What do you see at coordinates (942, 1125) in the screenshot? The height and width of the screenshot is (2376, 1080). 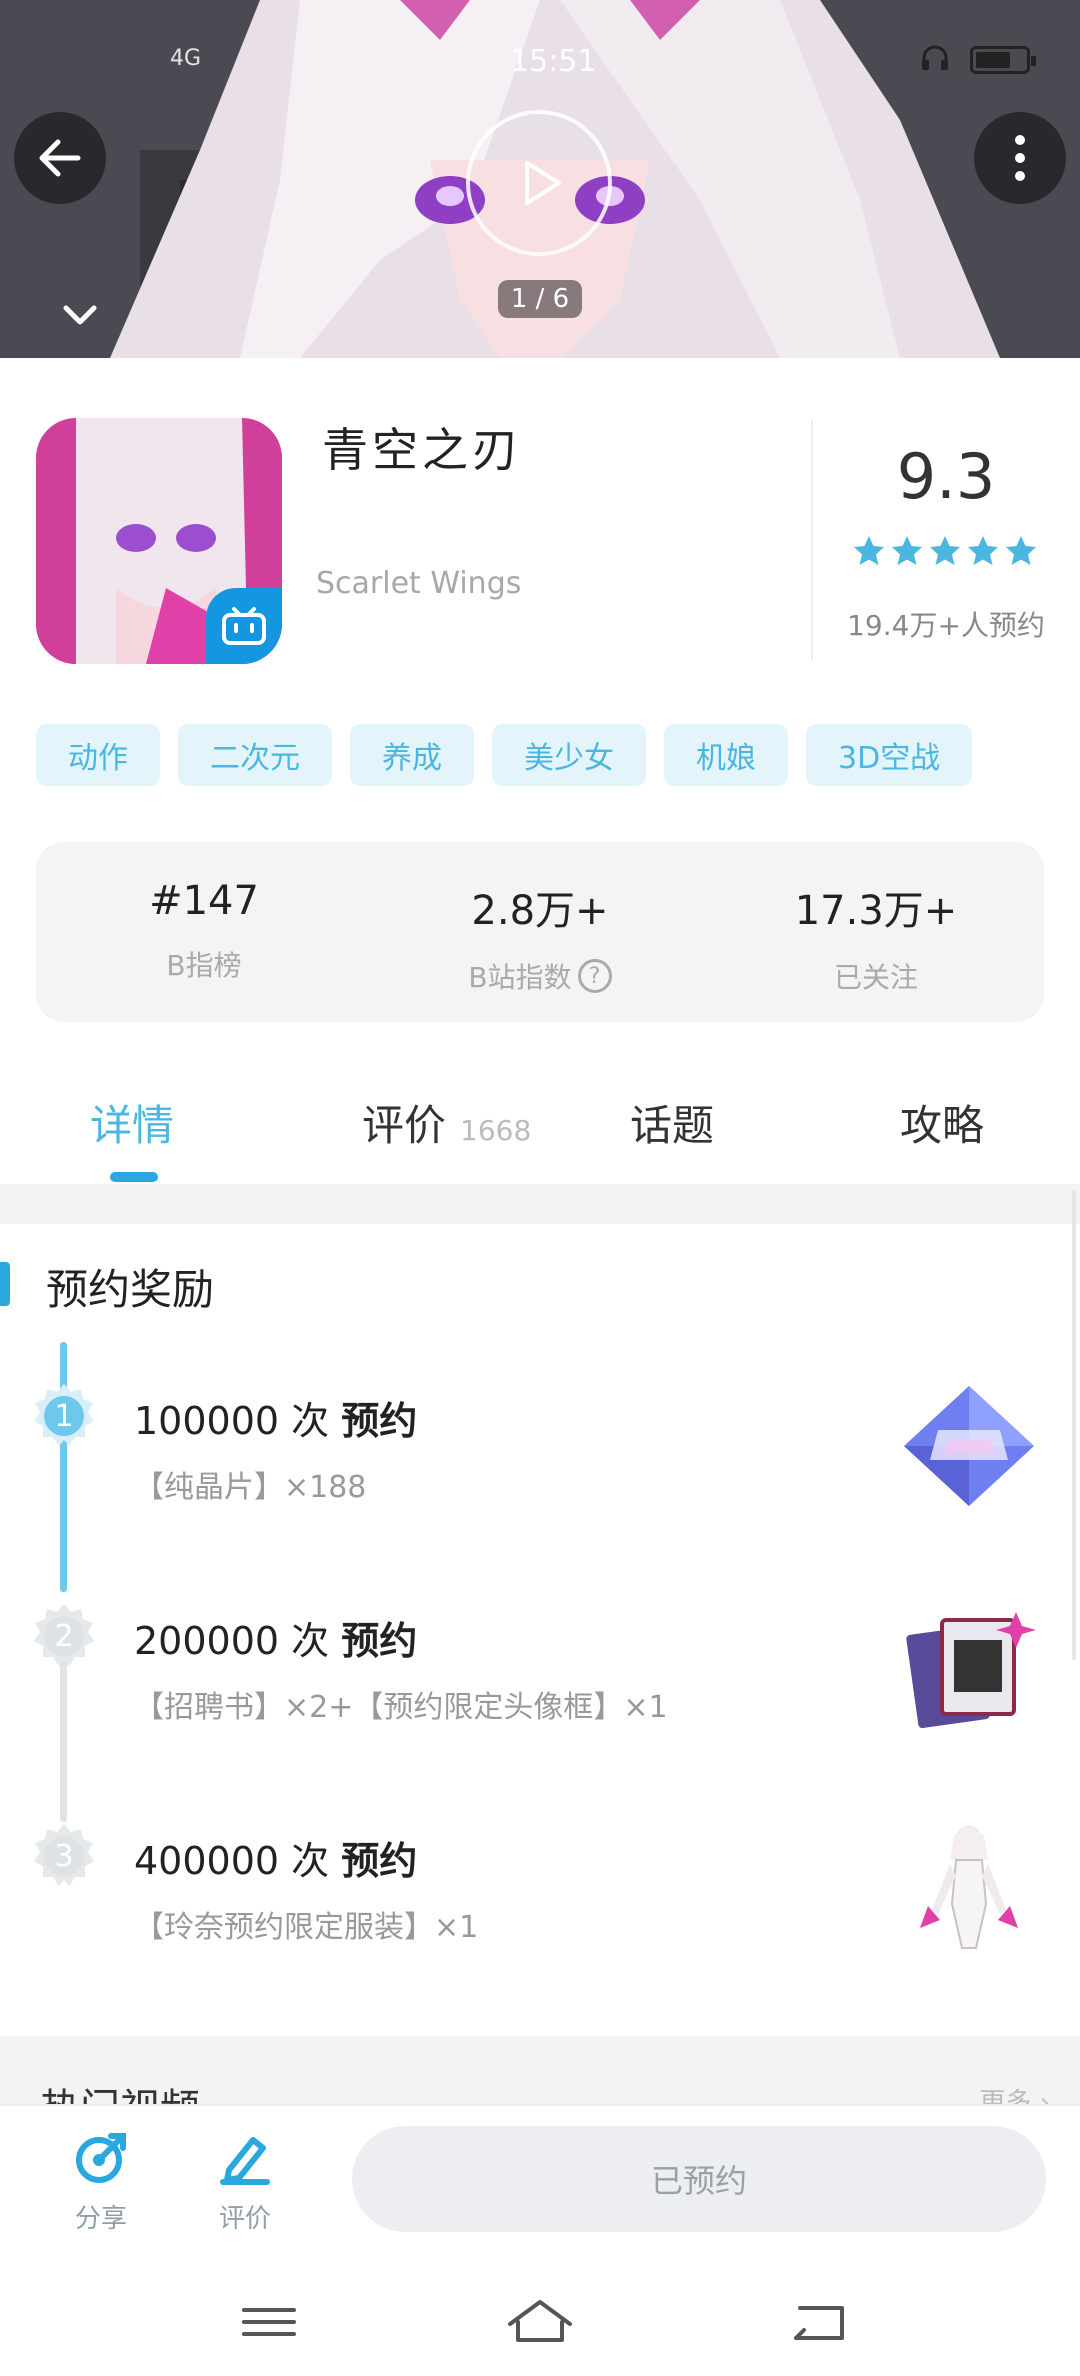 I see `tab-label: 攻略` at bounding box center [942, 1125].